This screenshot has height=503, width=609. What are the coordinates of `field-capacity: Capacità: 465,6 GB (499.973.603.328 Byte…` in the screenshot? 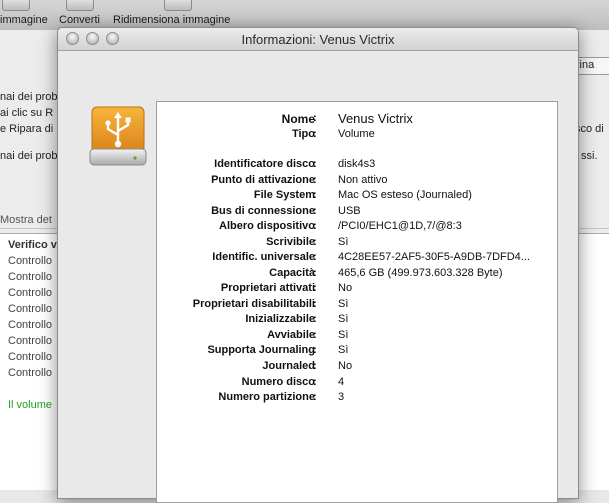 It's located at (357, 275).